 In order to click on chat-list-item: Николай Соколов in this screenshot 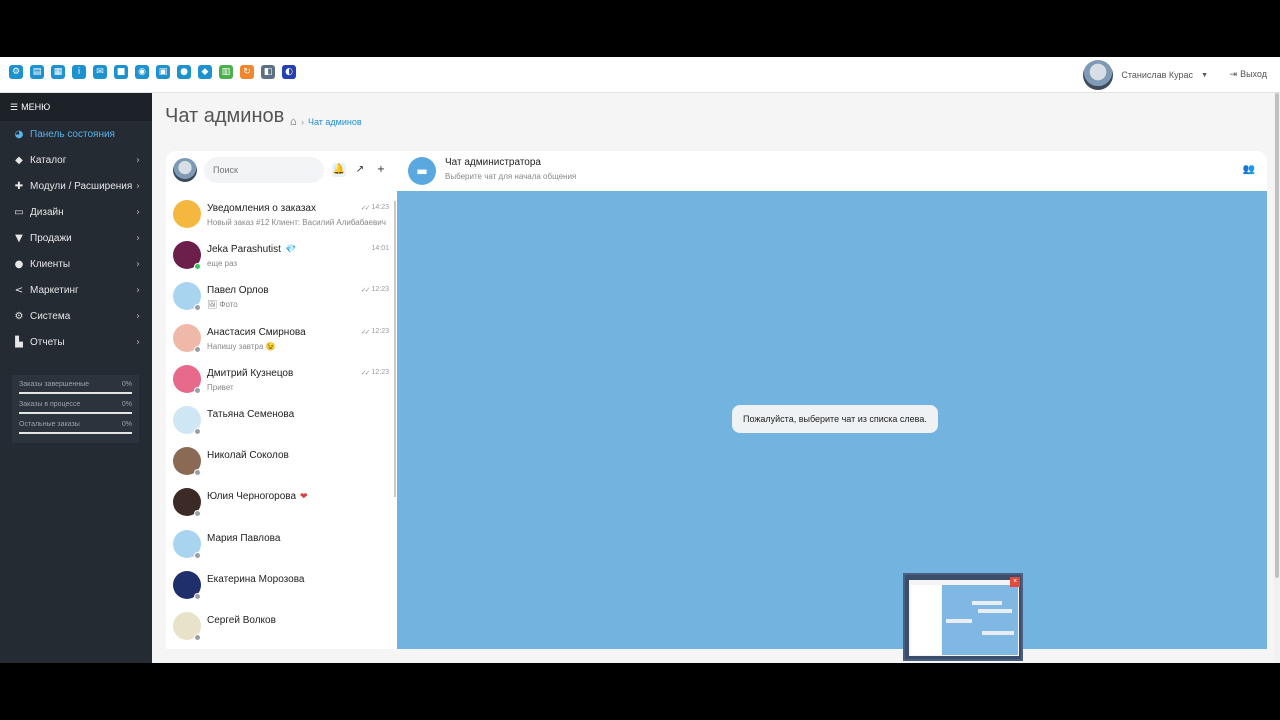, I will do `click(279, 462)`.